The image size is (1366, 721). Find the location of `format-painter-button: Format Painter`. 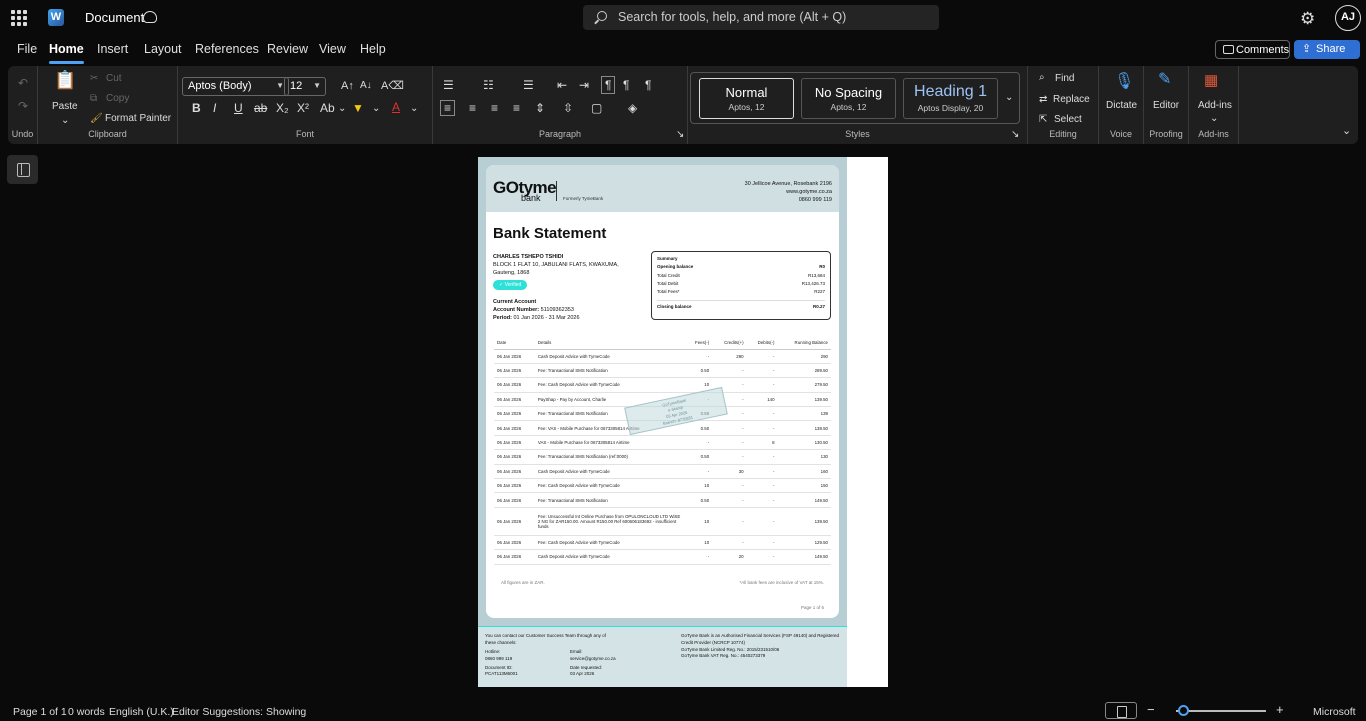

format-painter-button: Format Painter is located at coordinates (138, 119).